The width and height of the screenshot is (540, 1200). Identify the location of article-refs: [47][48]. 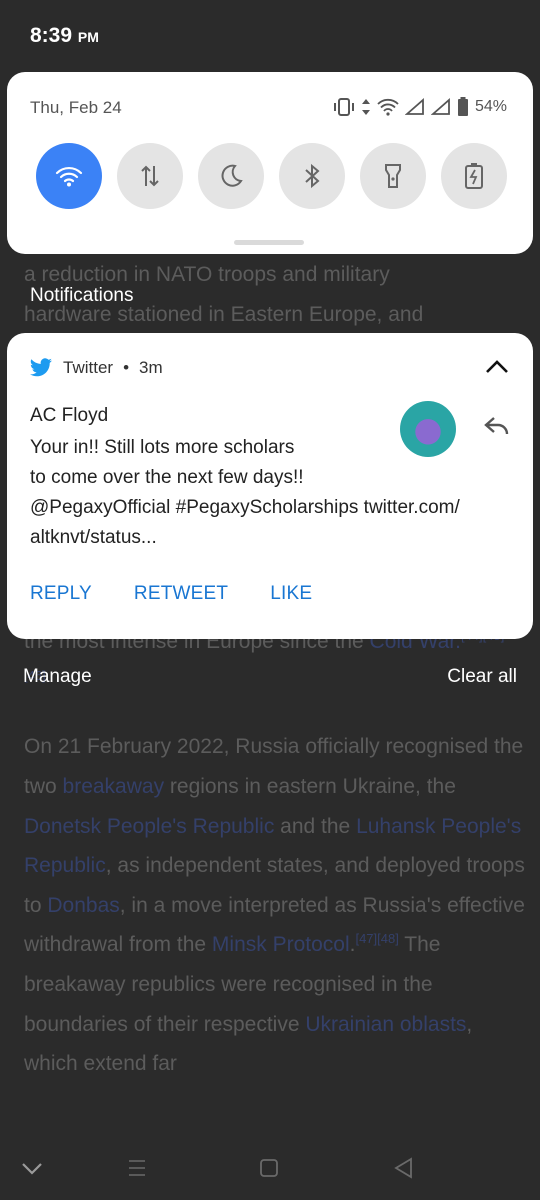
(376, 938).